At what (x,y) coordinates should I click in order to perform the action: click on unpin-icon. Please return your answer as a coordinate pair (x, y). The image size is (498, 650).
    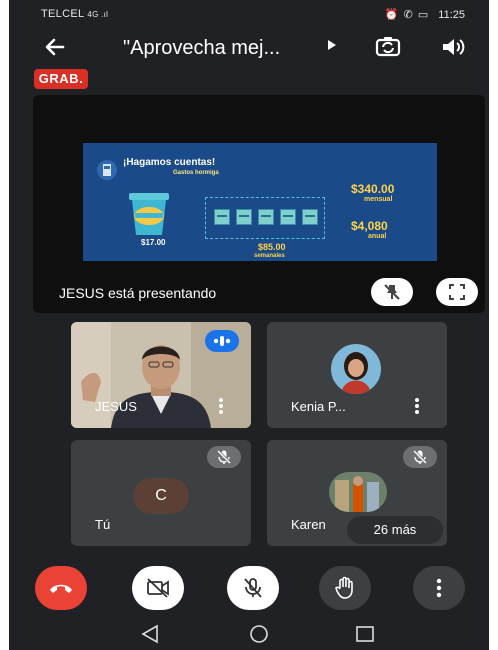
    Looking at the image, I should click on (392, 292).